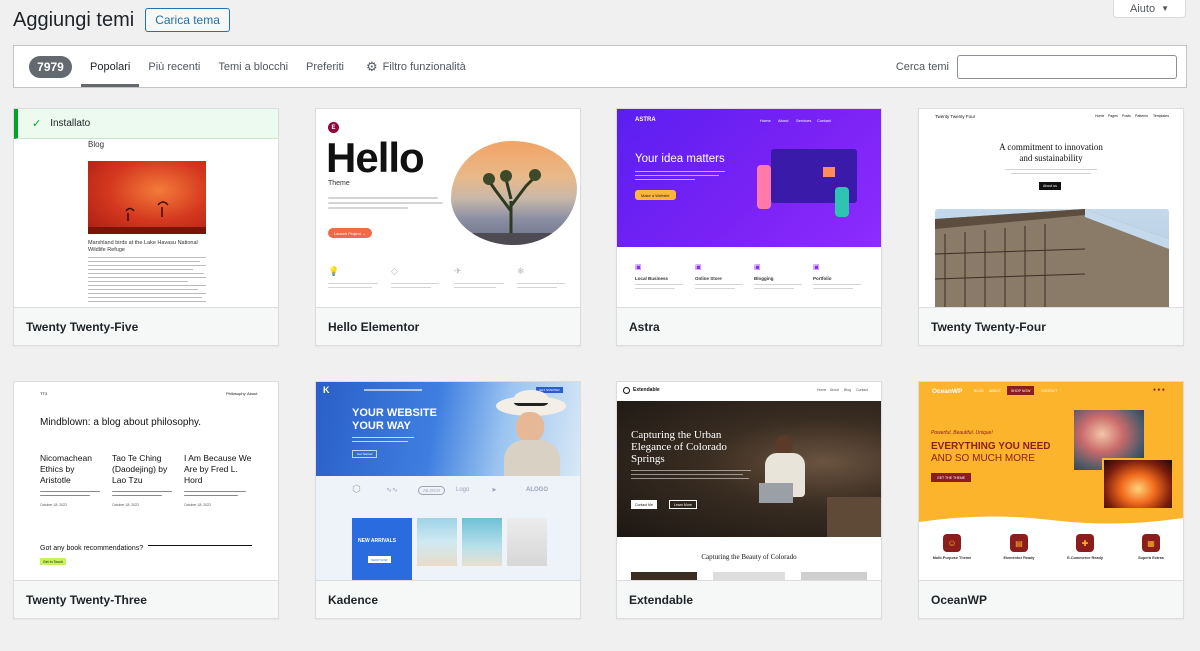 Image resolution: width=1200 pixels, height=651 pixels. Describe the element at coordinates (979, 391) in the screenshot. I see `nav-item: BLOG` at that location.